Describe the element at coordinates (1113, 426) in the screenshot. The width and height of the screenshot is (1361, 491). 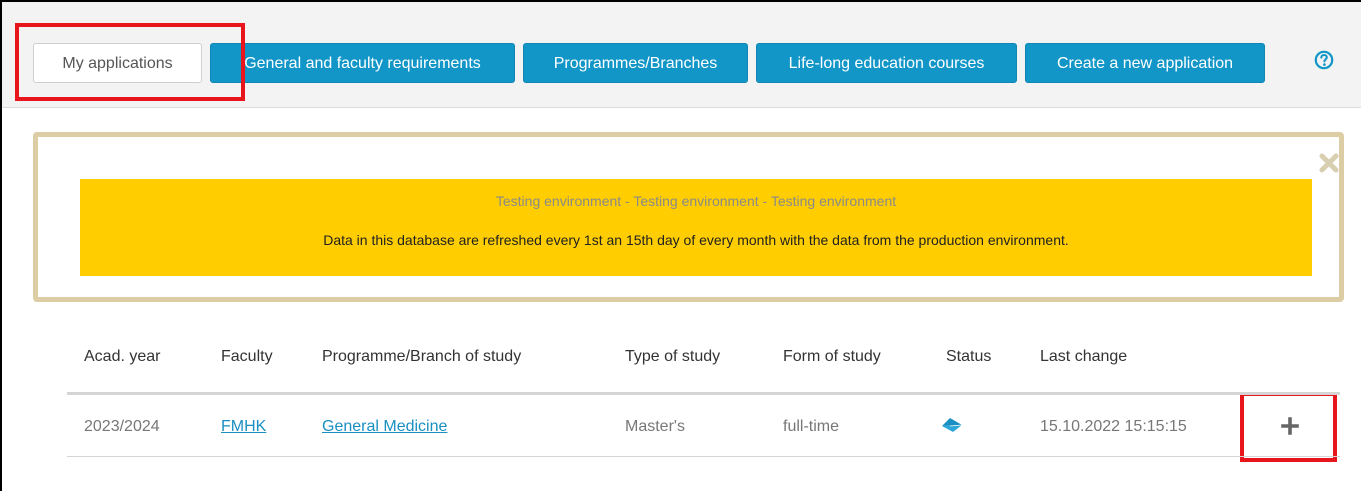
I see `cell-last-change: 15.10.2022 15:15:15` at that location.